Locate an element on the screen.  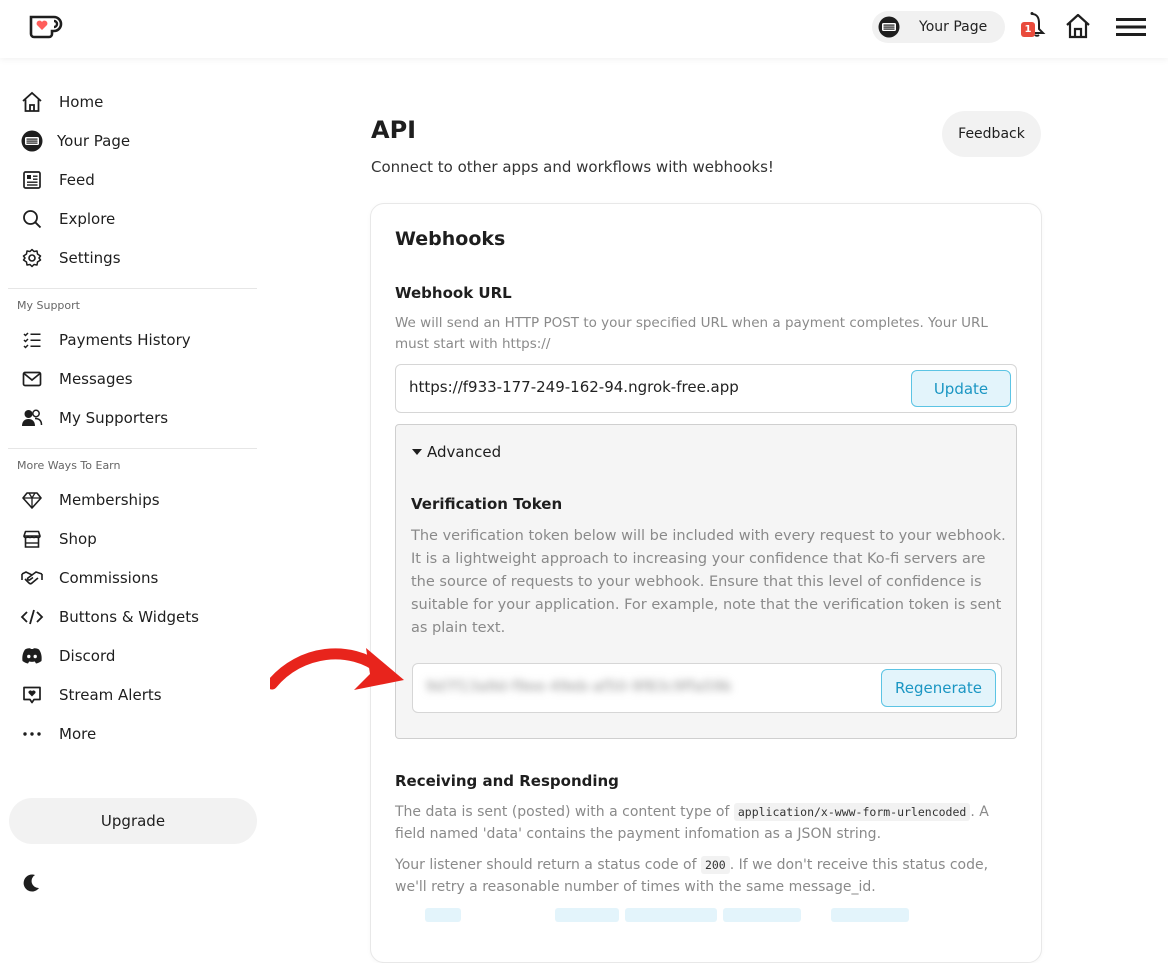
sidebar-item-memberships: Memberships is located at coordinates (139, 500).